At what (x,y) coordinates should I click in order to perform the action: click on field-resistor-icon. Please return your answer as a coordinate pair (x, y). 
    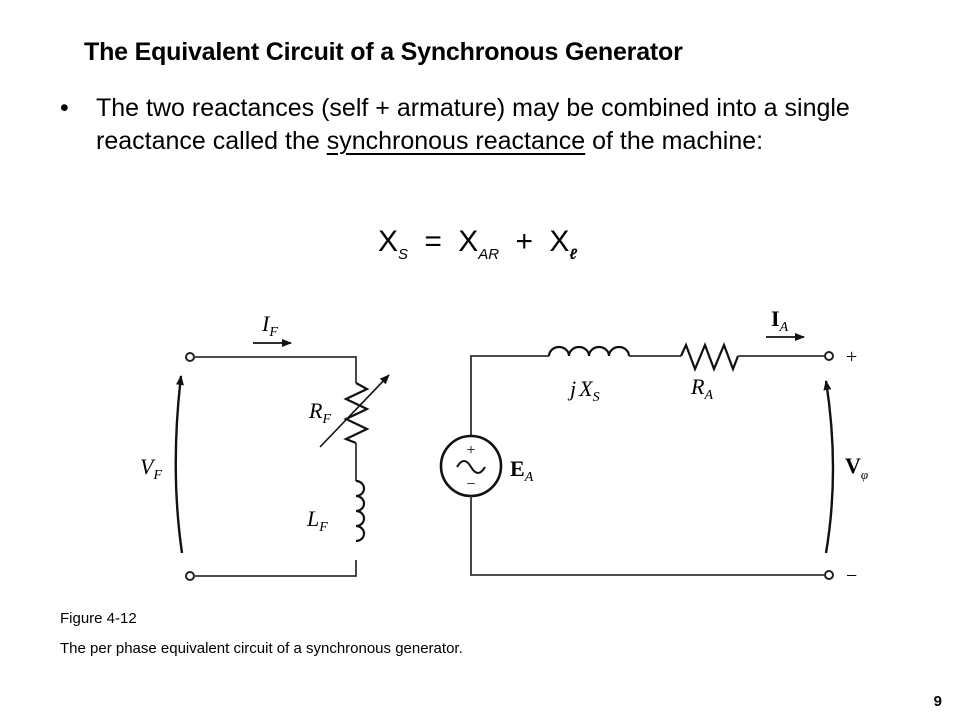
    Looking at the image, I should click on (356, 413).